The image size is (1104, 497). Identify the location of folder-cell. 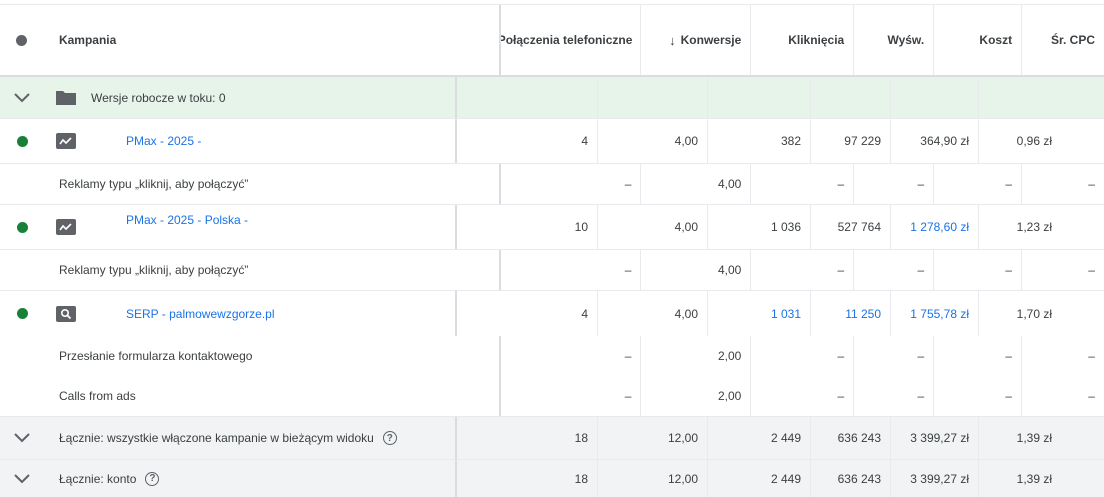
(66, 97).